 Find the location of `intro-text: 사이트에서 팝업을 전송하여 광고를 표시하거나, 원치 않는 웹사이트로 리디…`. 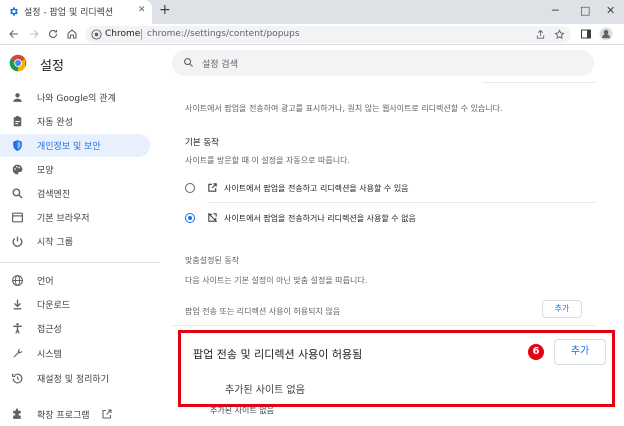

intro-text: 사이트에서 팝업을 전송하여 광고를 표시하거나, 원치 않는 웹사이트로 리디… is located at coordinates (344, 108).